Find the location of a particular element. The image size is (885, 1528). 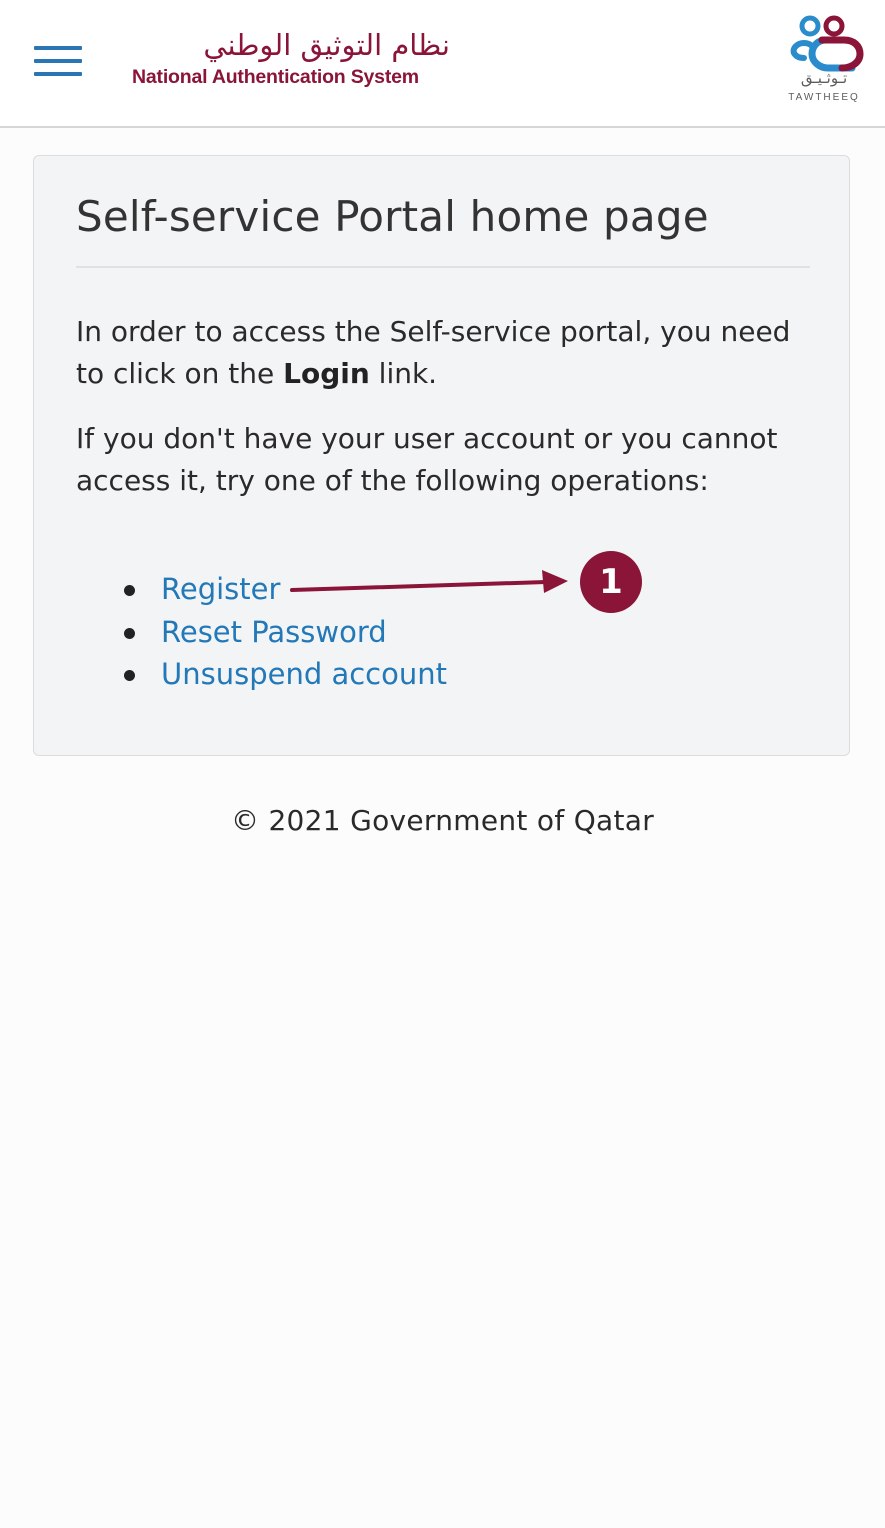

logo-text-arabic: تـوثـيـق is located at coordinates (824, 78).